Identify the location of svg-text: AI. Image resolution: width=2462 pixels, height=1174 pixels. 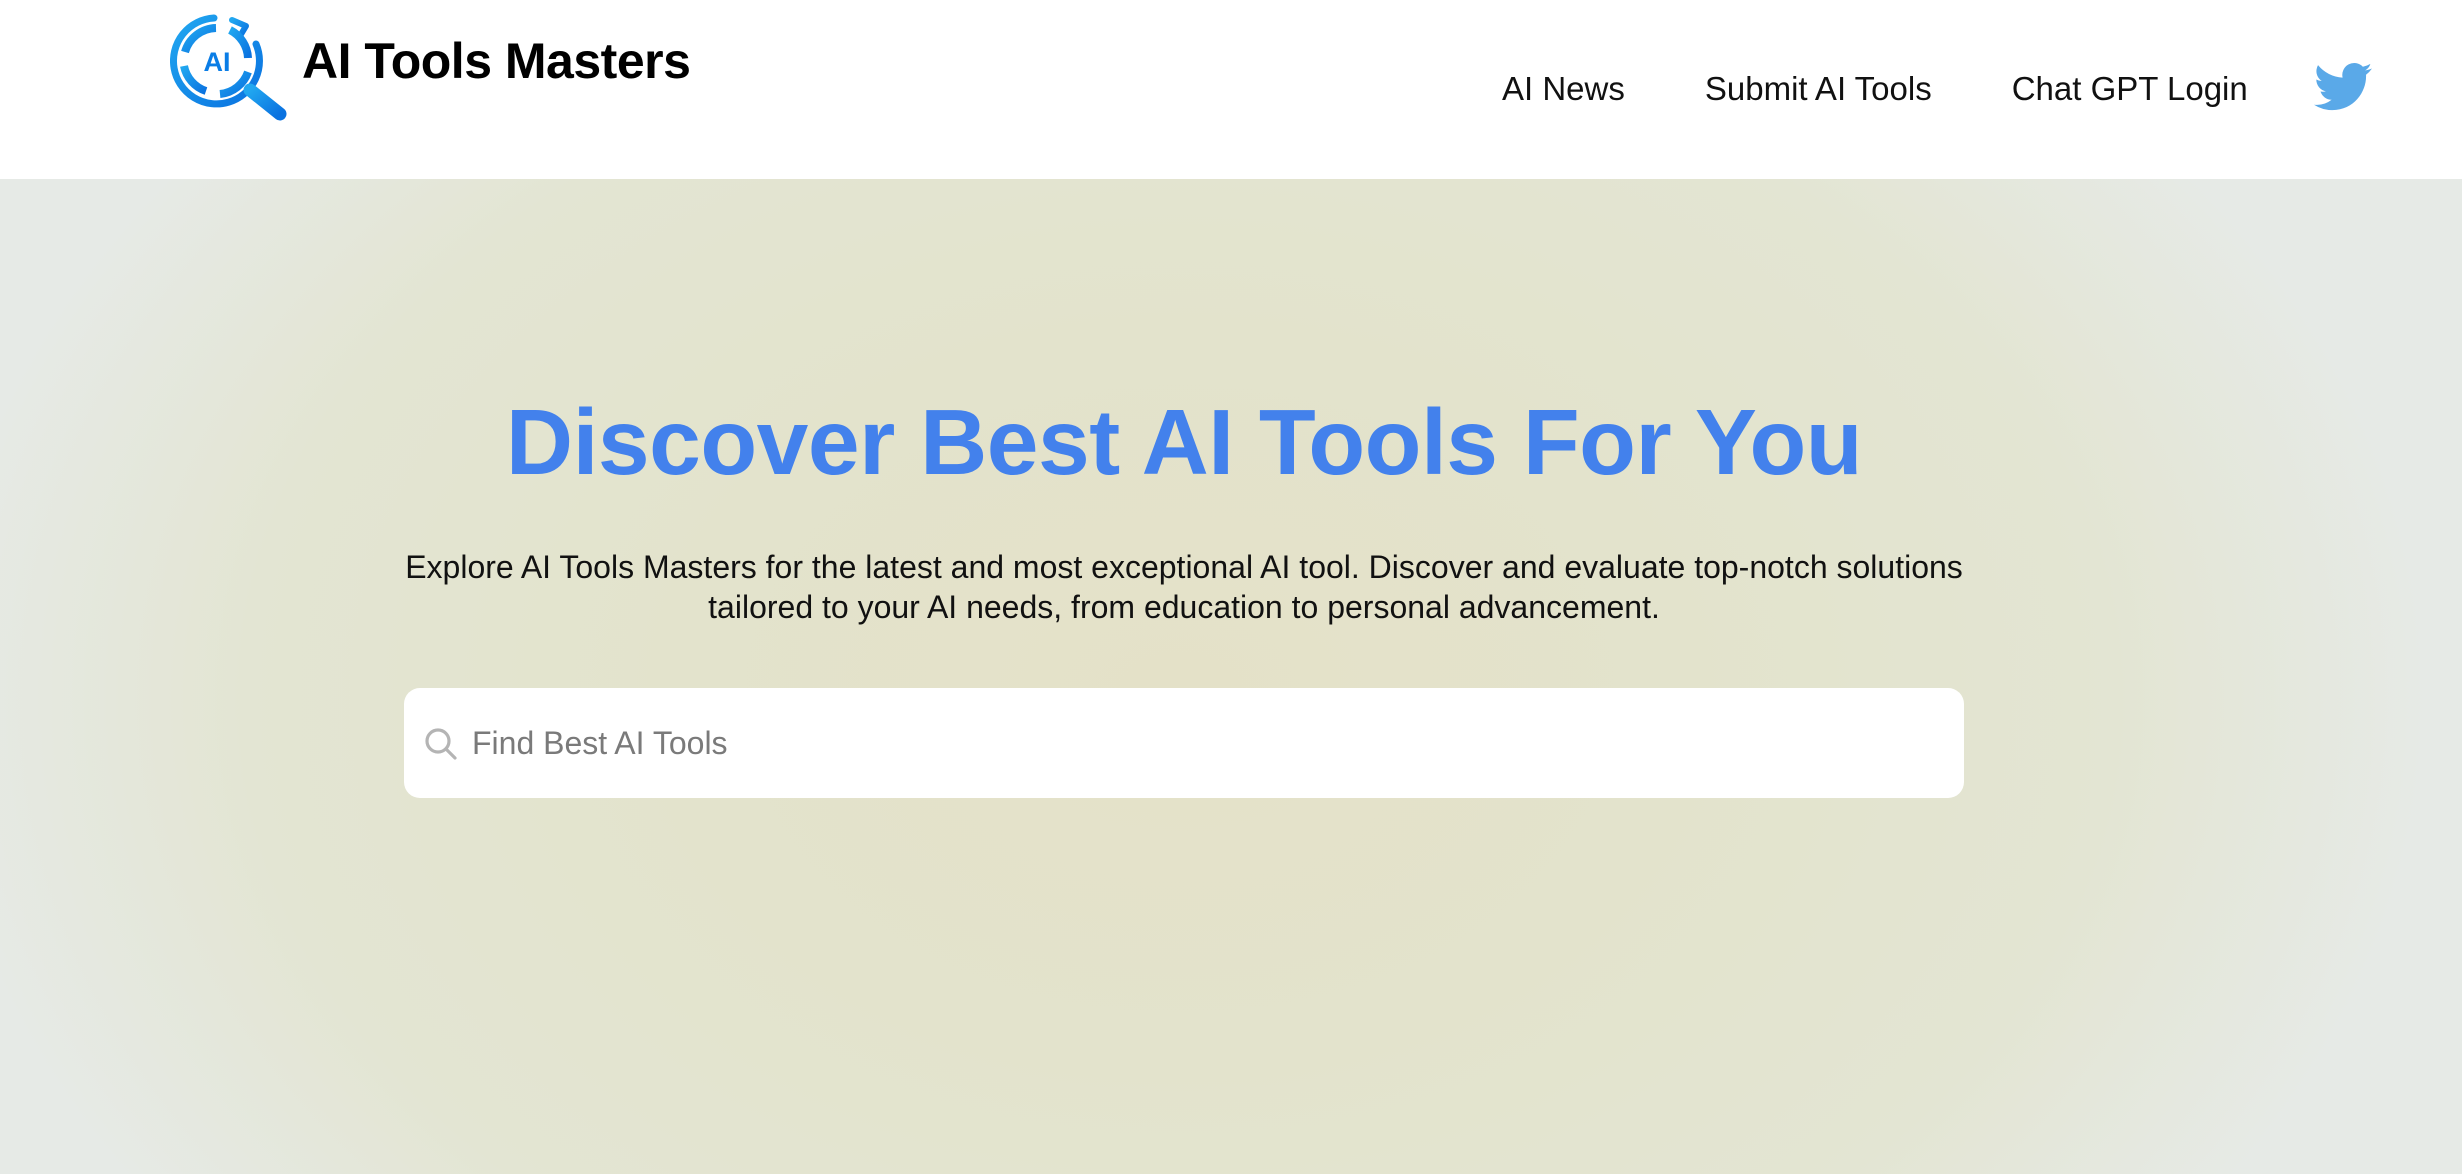
(217, 62).